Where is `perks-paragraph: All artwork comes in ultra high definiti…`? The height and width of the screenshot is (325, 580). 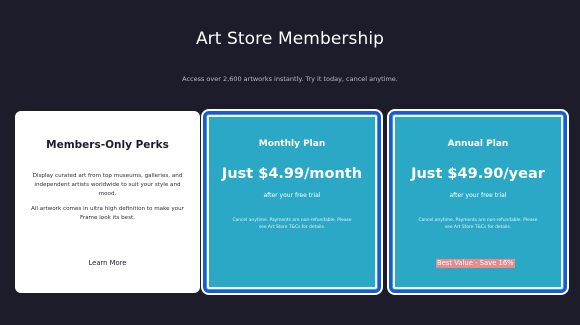 perks-paragraph: All artwork comes in ultra high definiti… is located at coordinates (107, 213).